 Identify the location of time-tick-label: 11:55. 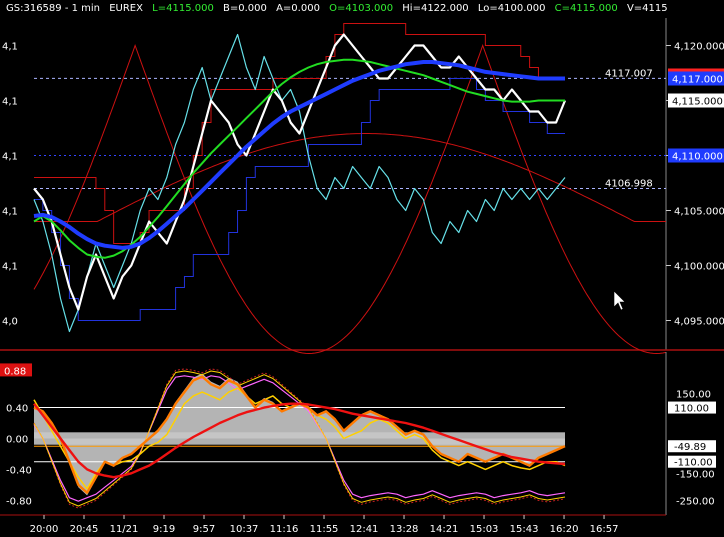
(324, 529).